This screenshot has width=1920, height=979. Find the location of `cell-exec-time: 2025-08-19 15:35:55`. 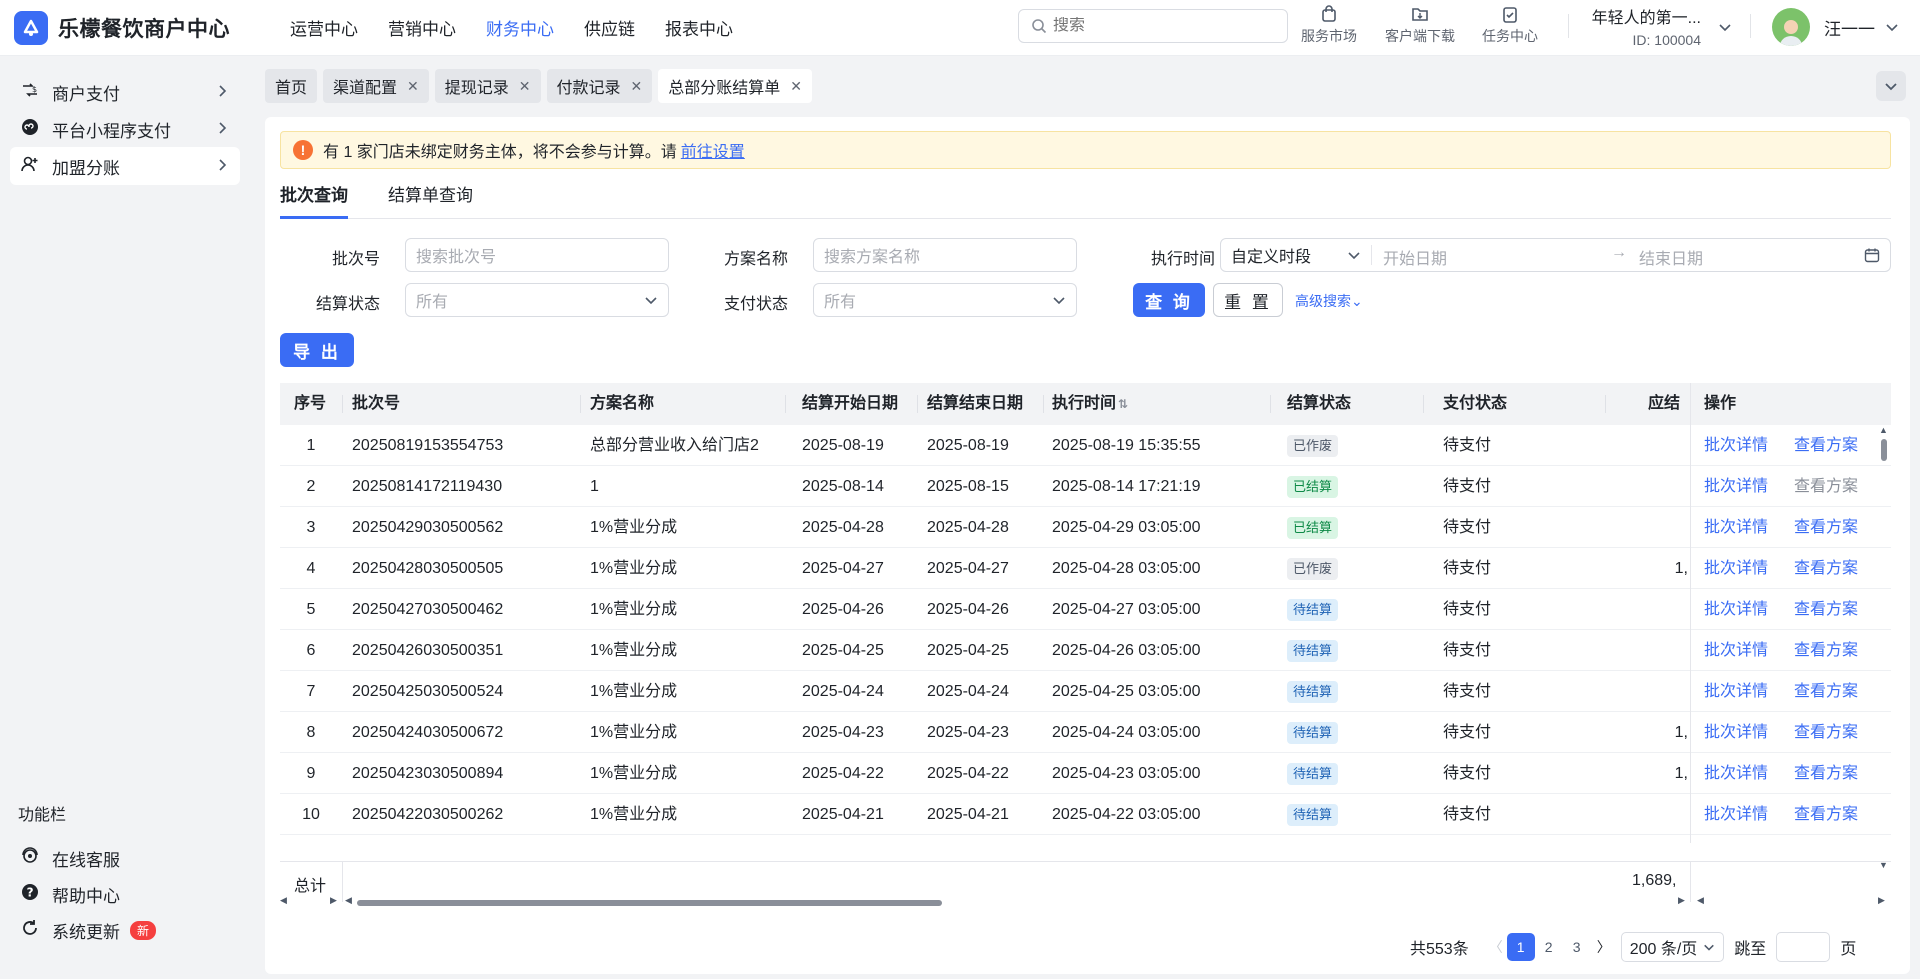

cell-exec-time: 2025-08-19 15:35:55 is located at coordinates (1126, 445).